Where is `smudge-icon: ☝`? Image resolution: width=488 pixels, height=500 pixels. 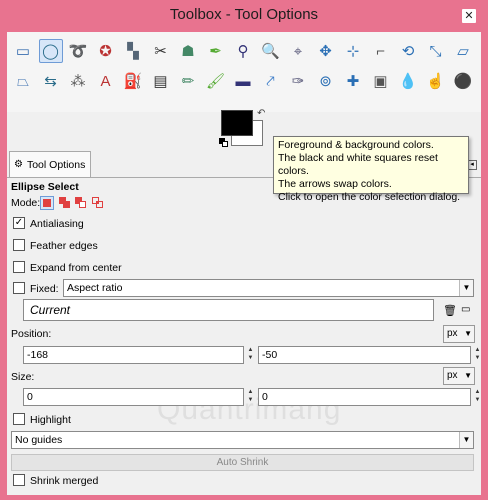
smudge-icon: ☝ is located at coordinates (436, 81).